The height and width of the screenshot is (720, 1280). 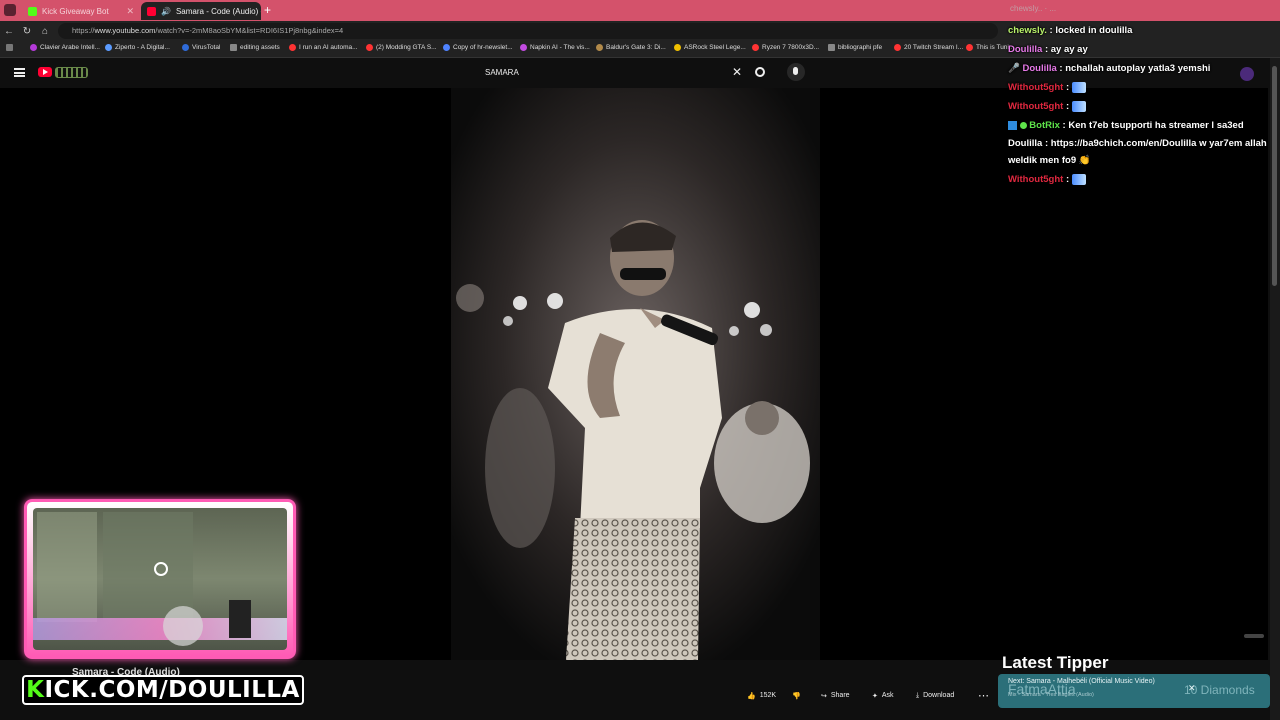 I want to click on bookmark-item: editing assets, so click(x=255, y=47).